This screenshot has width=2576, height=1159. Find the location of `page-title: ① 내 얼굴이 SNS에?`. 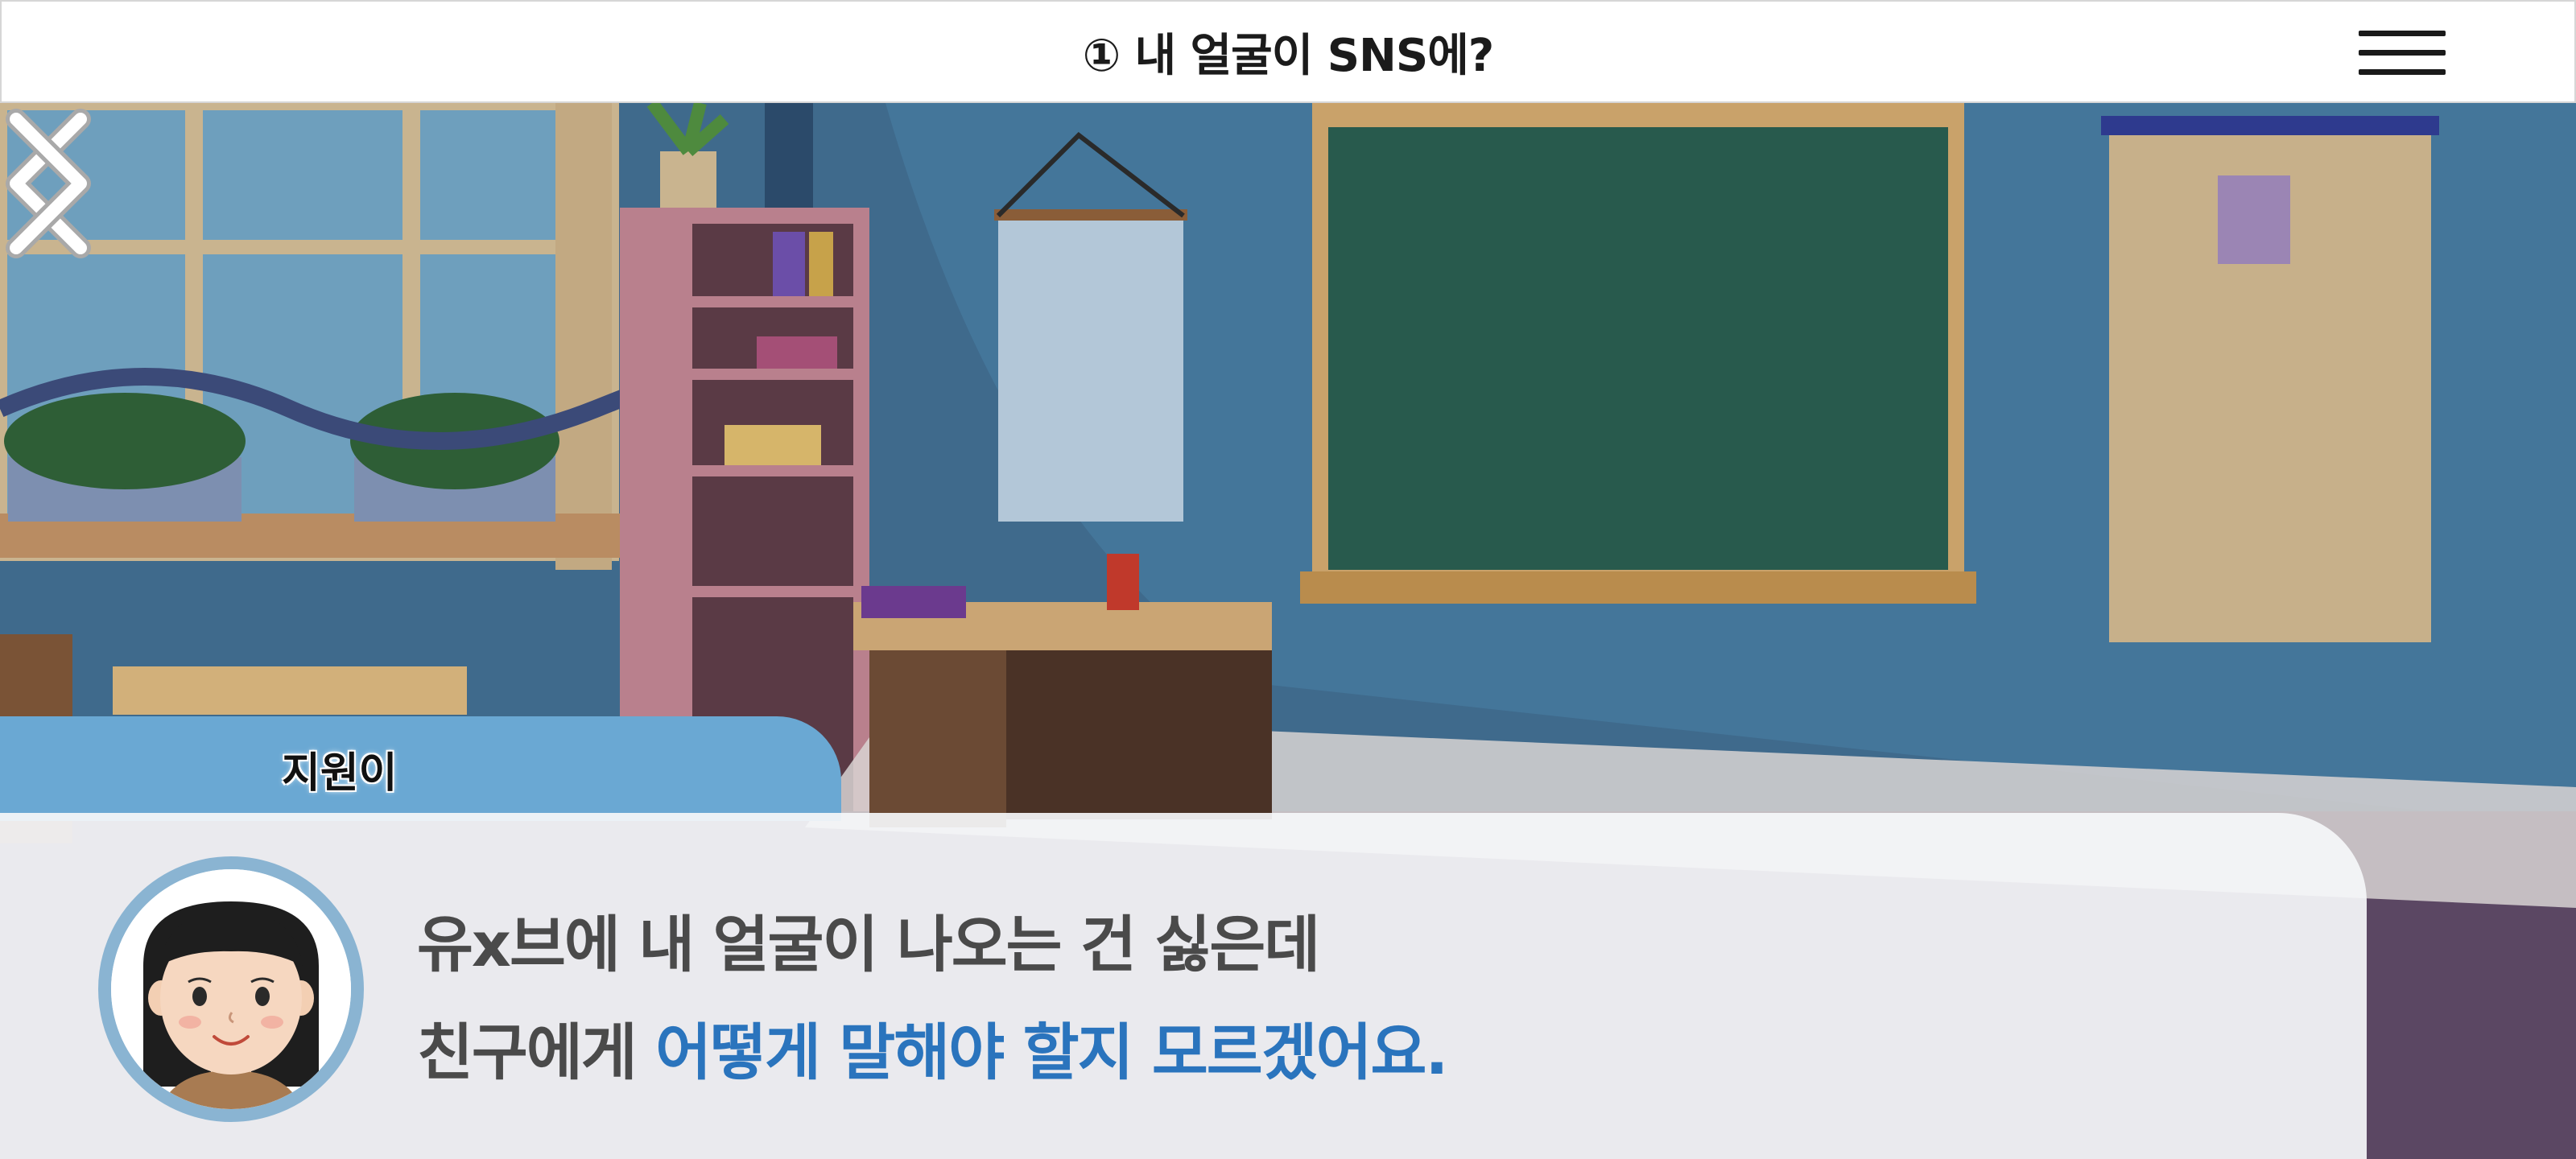

page-title: ① 내 얼굴이 SNS에? is located at coordinates (1288, 55).